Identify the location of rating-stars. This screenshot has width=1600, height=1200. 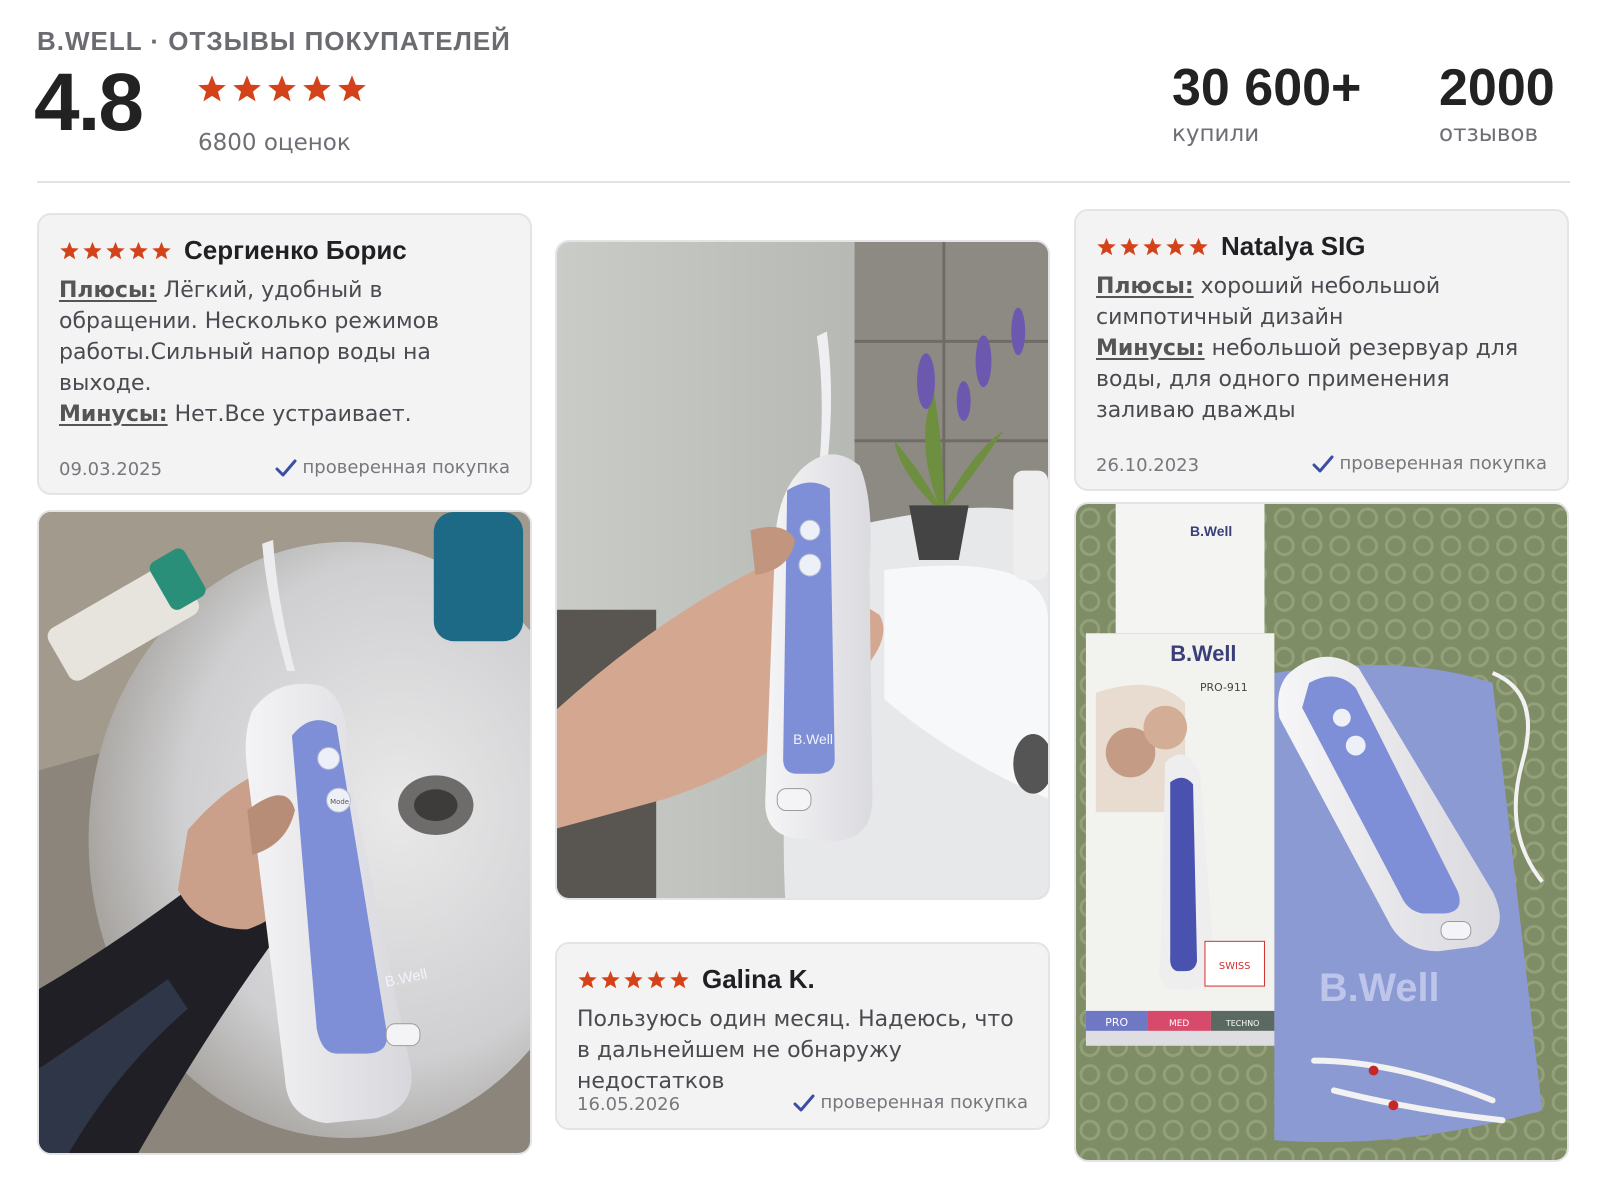
(282, 89).